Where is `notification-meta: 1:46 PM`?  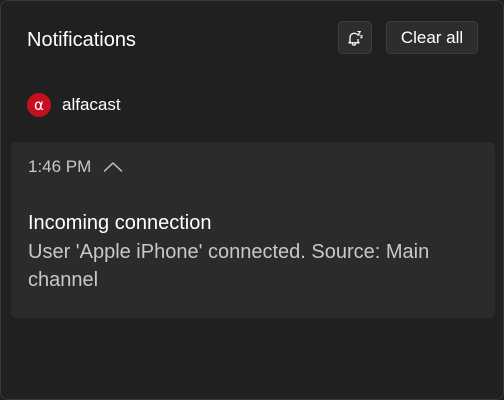 notification-meta: 1:46 PM is located at coordinates (75, 167).